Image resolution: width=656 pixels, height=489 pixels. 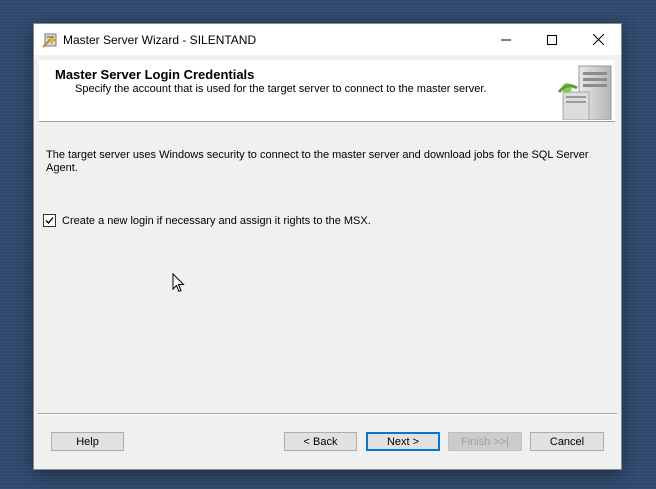 What do you see at coordinates (155, 74) in the screenshot?
I see `page-title: Master Server Login Credentials` at bounding box center [155, 74].